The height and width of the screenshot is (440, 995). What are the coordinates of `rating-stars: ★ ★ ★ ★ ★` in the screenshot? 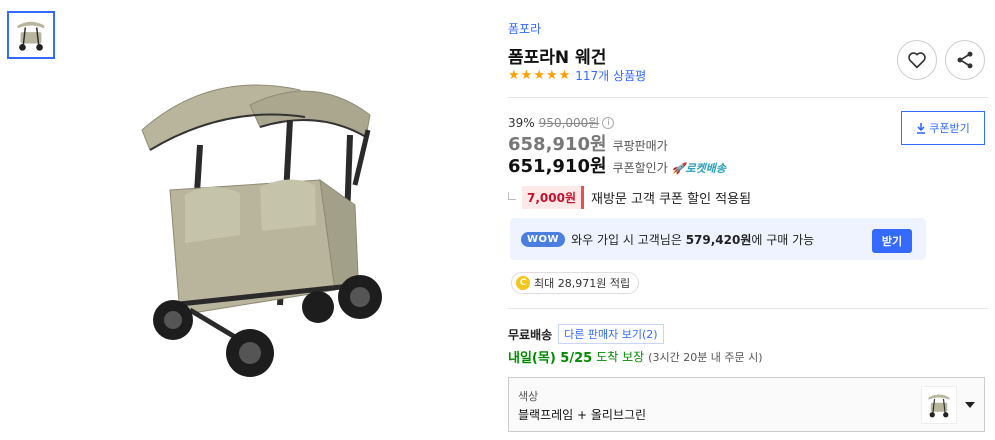 It's located at (539, 75).